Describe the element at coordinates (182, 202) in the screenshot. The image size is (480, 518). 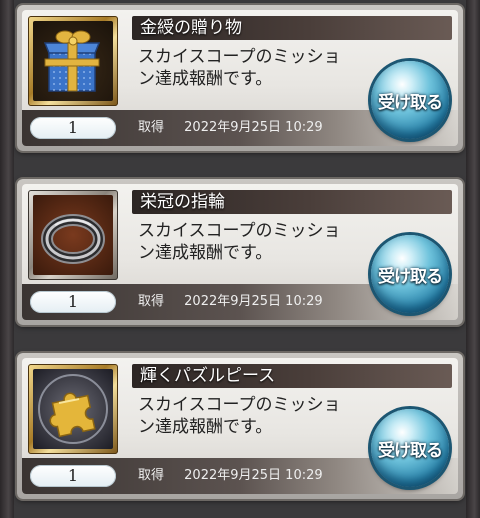
I see `item-name: 栄冠の指輪` at that location.